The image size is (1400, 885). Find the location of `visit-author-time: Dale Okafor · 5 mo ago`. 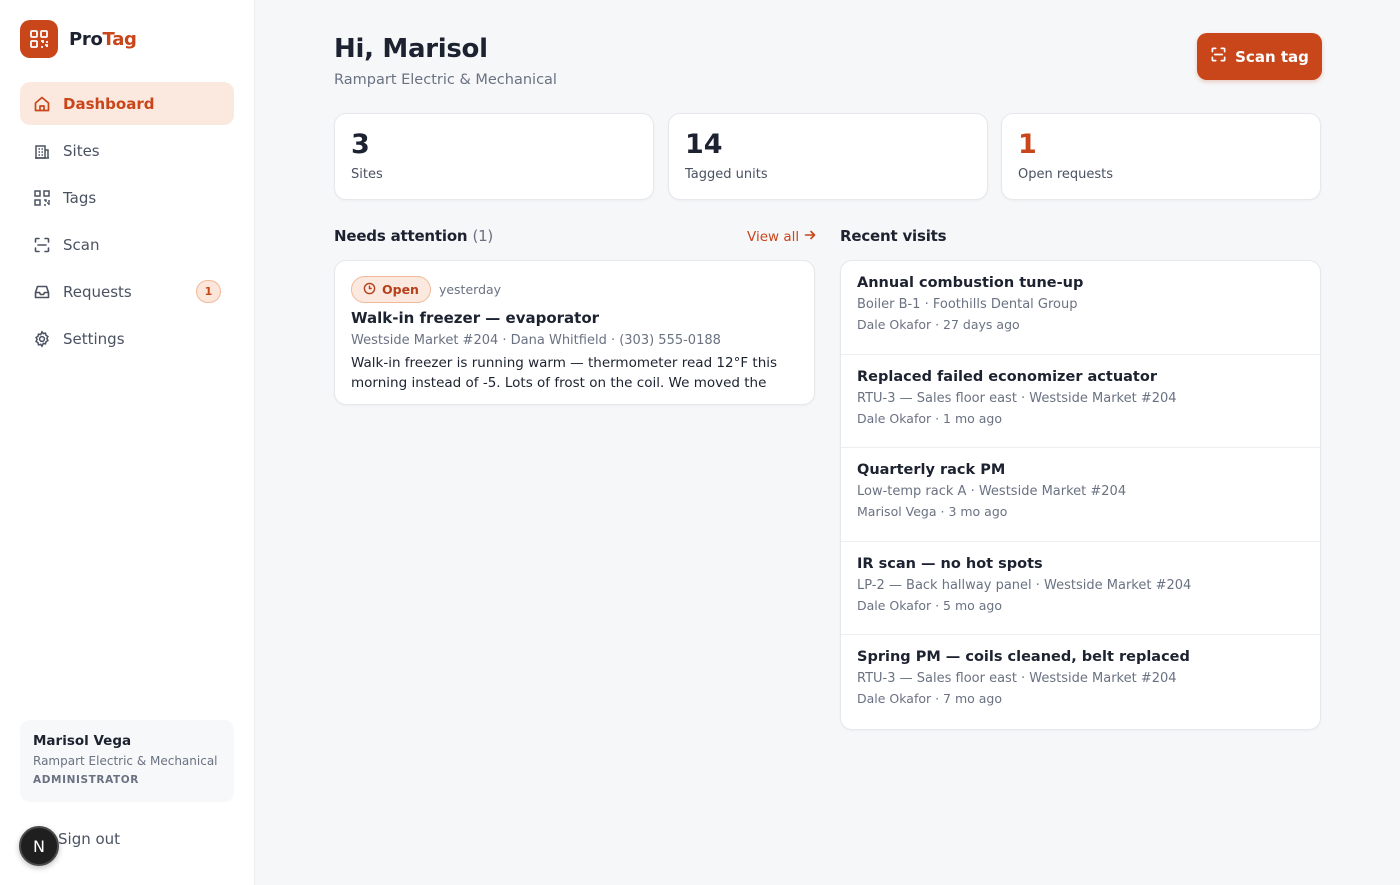

visit-author-time: Dale Okafor · 5 mo ago is located at coordinates (930, 605).